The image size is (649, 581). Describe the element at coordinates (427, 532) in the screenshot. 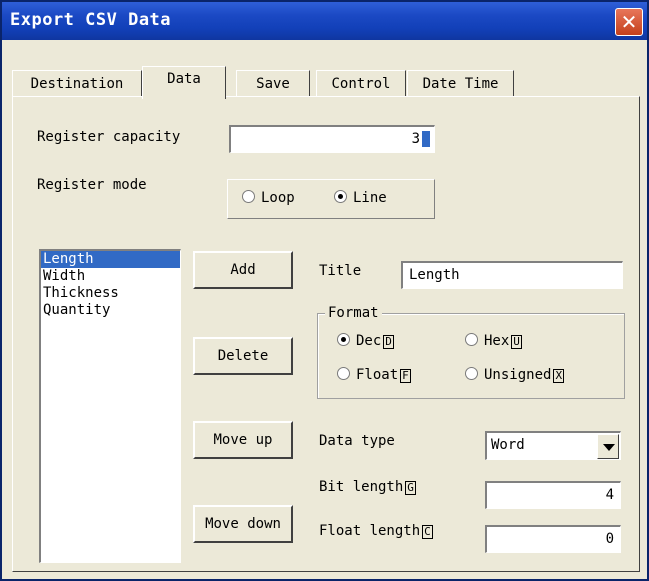

I see `float-length-accelerator: C` at that location.